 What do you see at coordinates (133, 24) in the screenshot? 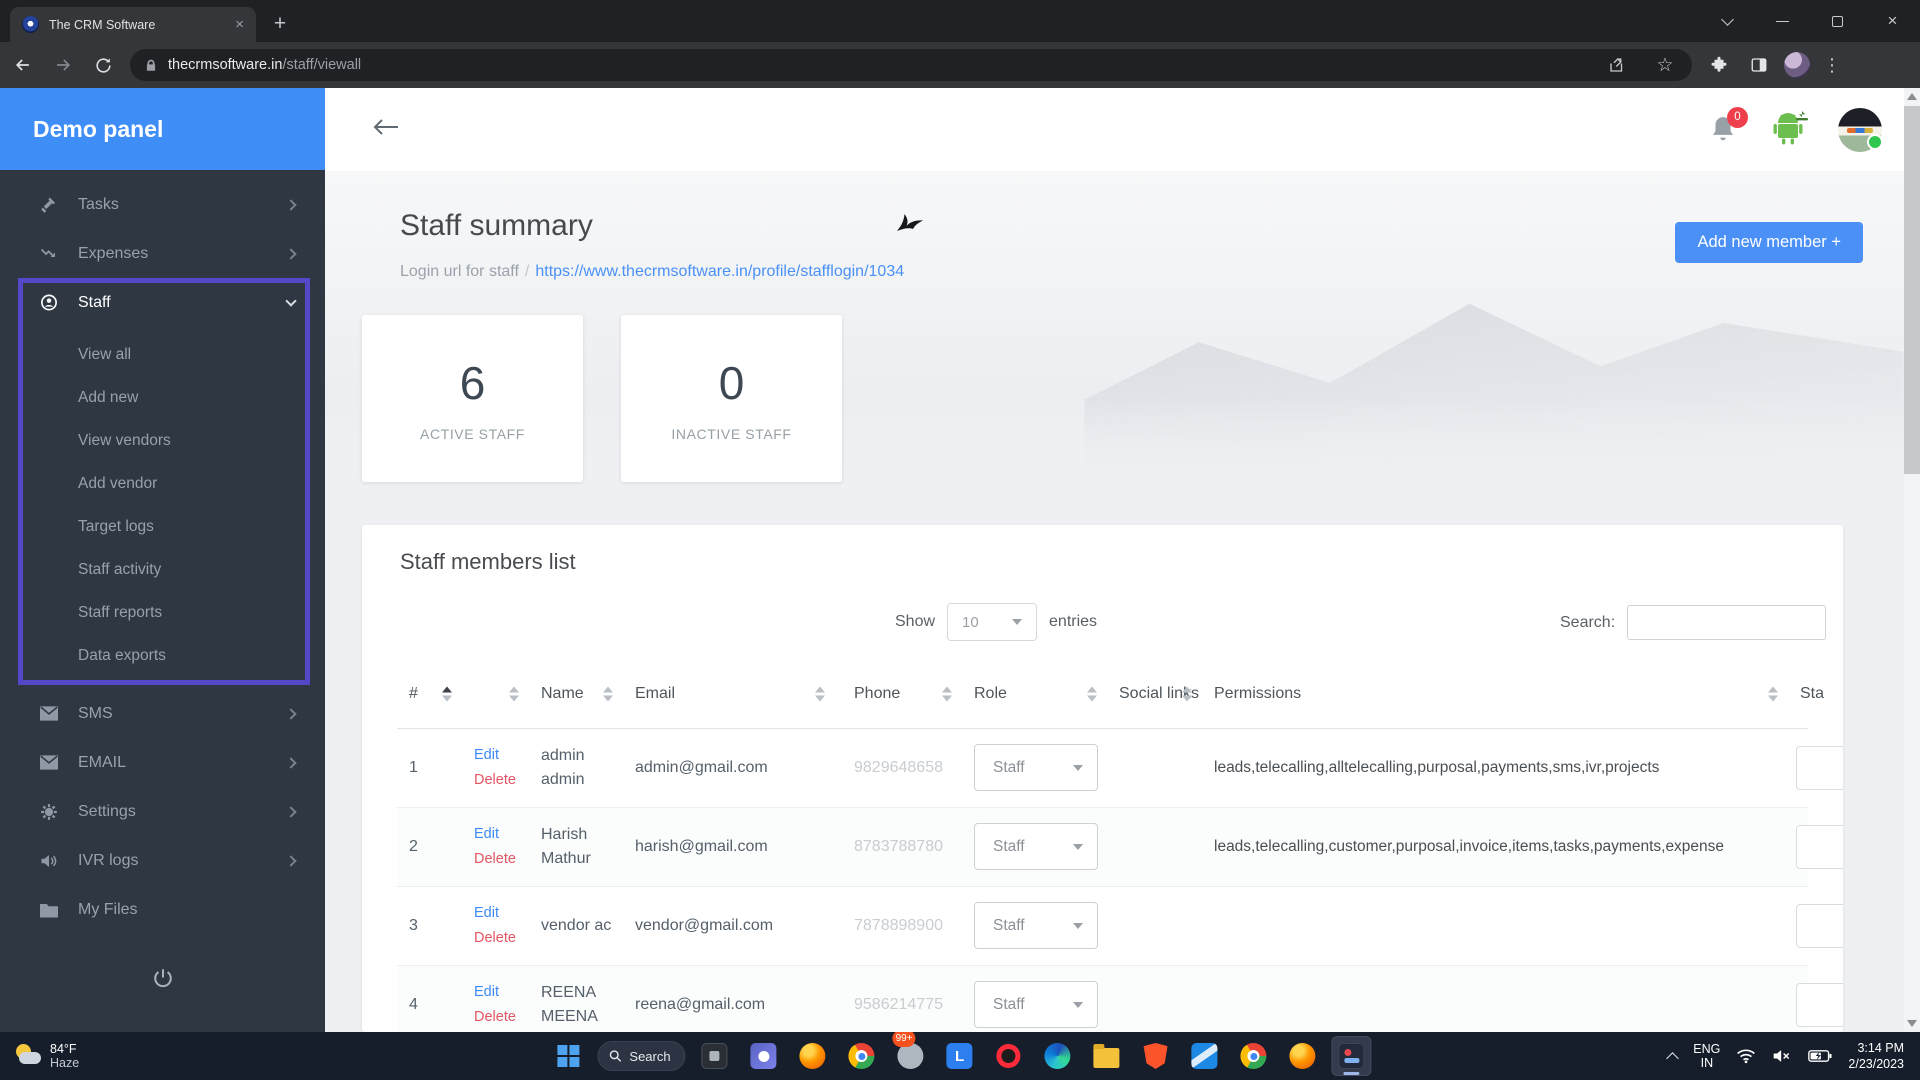
I see `browser-tab: The CRM Software ×` at bounding box center [133, 24].